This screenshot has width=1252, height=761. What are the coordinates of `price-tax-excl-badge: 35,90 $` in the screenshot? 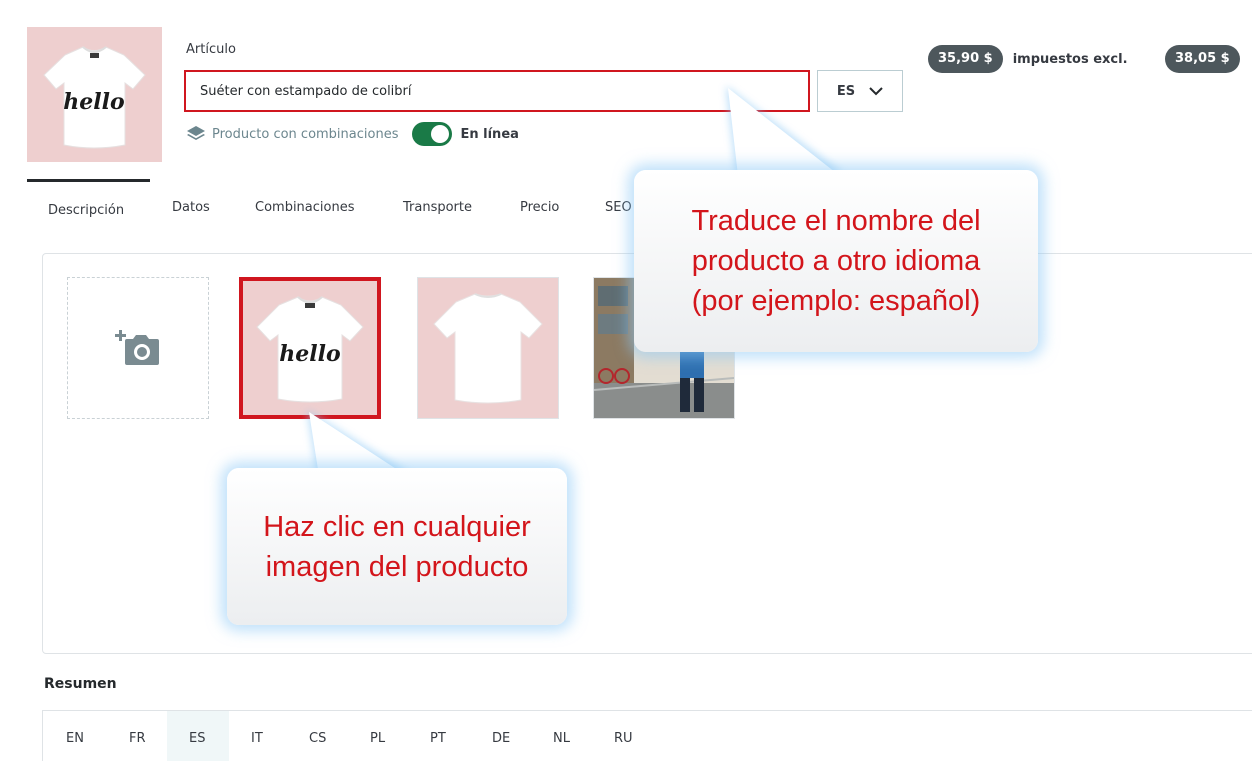 It's located at (965, 59).